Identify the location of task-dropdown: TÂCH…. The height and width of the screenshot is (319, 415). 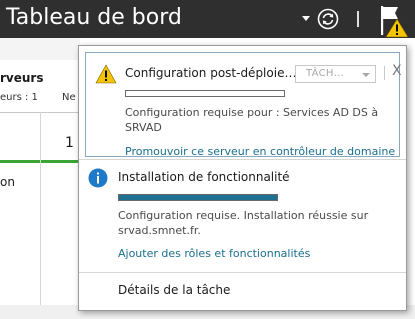
(335, 74).